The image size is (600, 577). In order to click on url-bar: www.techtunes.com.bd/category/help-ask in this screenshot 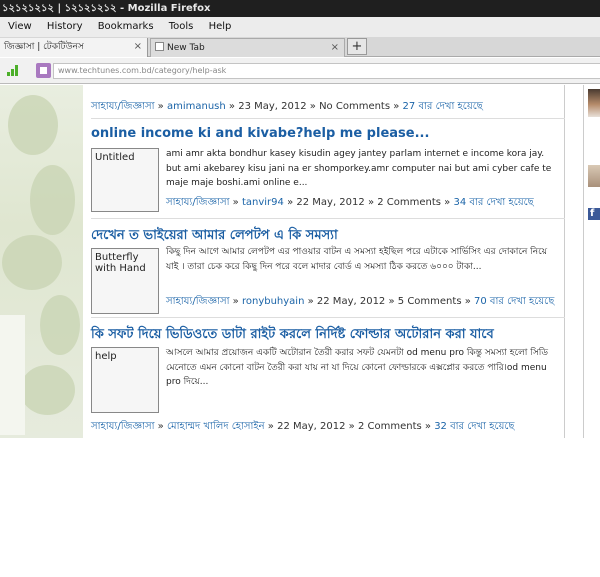, I will do `click(326, 71)`.